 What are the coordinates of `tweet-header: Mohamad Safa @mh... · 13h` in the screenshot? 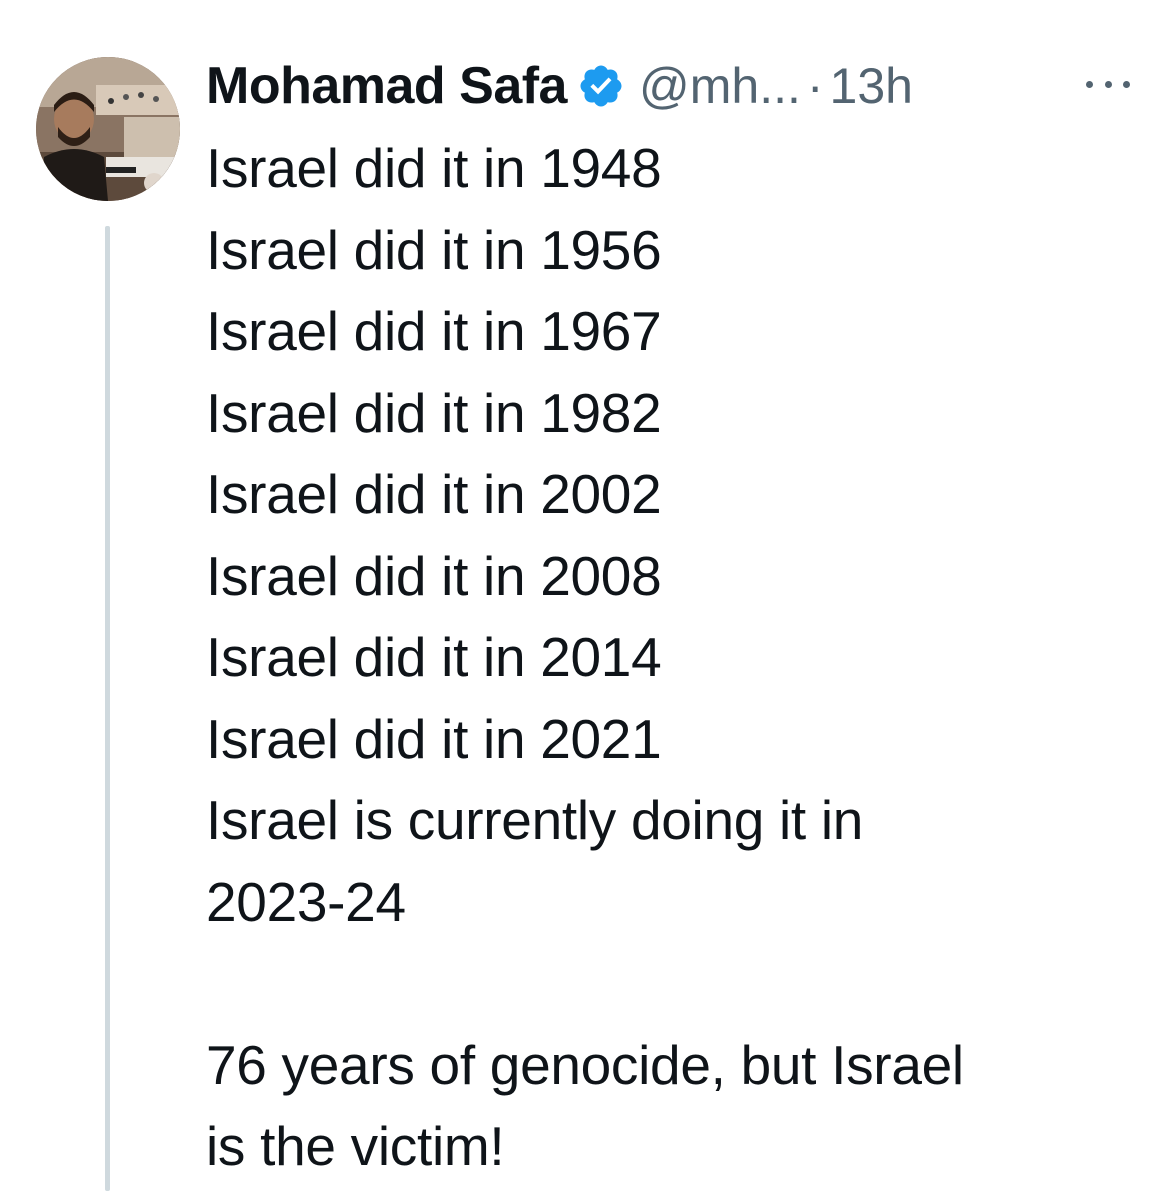 It's located at (559, 86).